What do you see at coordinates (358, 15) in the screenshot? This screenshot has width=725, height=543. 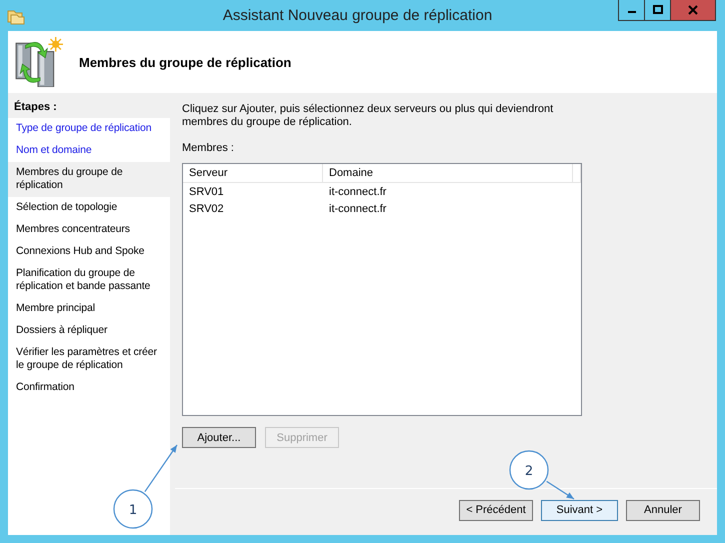 I see `window-title: Assistant Nouveau groupe de réplication` at bounding box center [358, 15].